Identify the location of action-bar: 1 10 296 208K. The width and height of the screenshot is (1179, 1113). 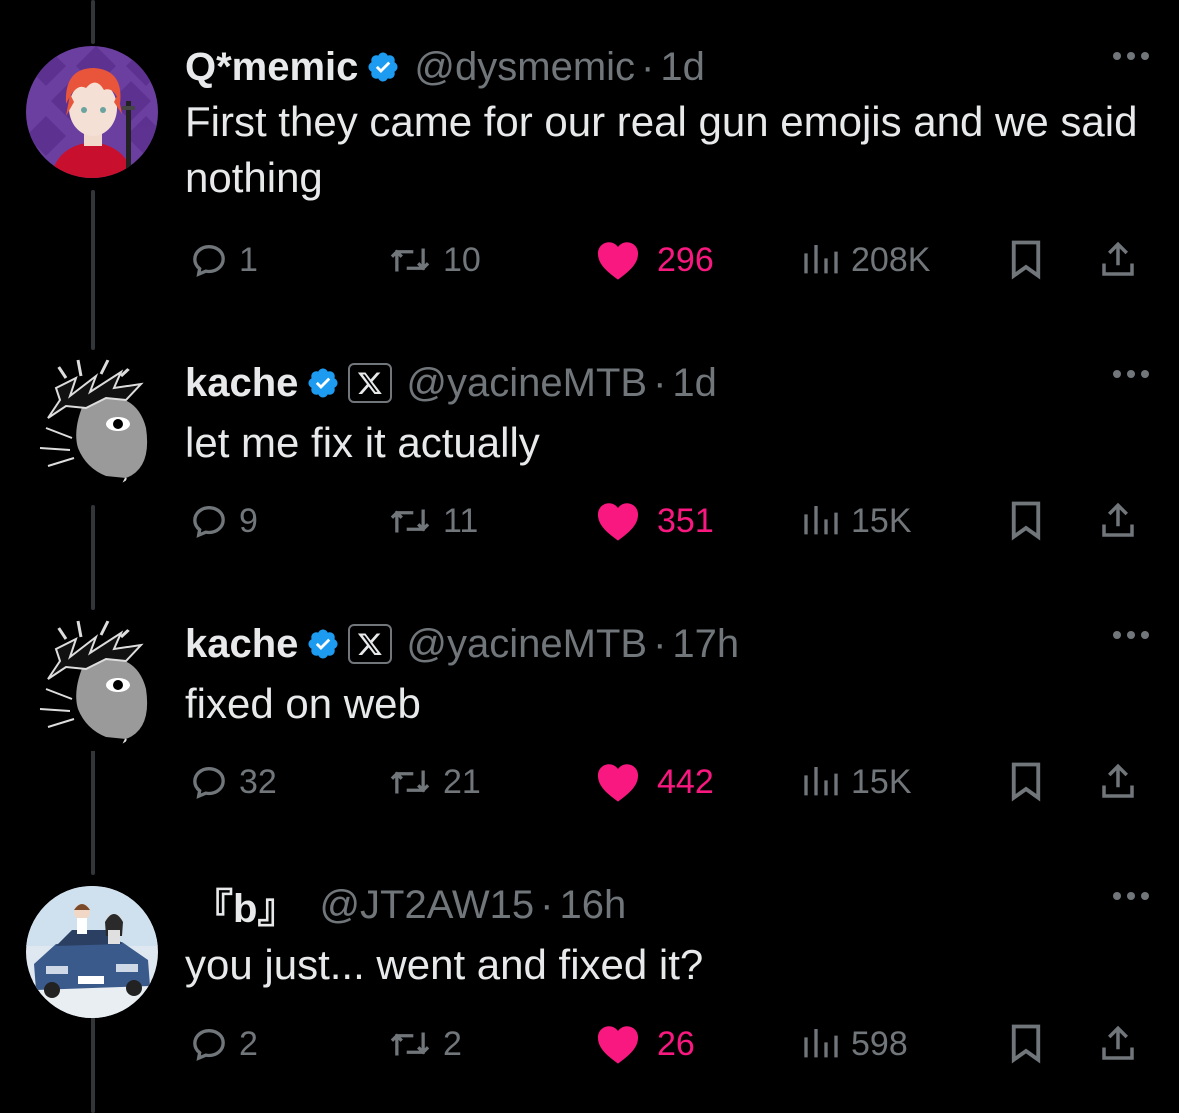
(667, 260).